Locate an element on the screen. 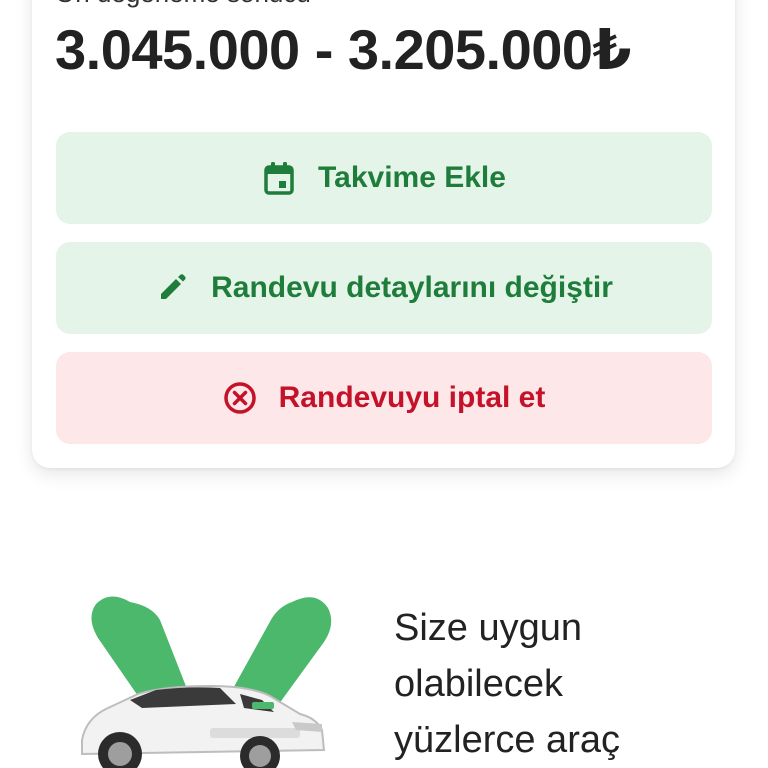 This screenshot has height=768, width=768. edit-appointment-label: Randevu detaylarını değiştir is located at coordinates (412, 287).